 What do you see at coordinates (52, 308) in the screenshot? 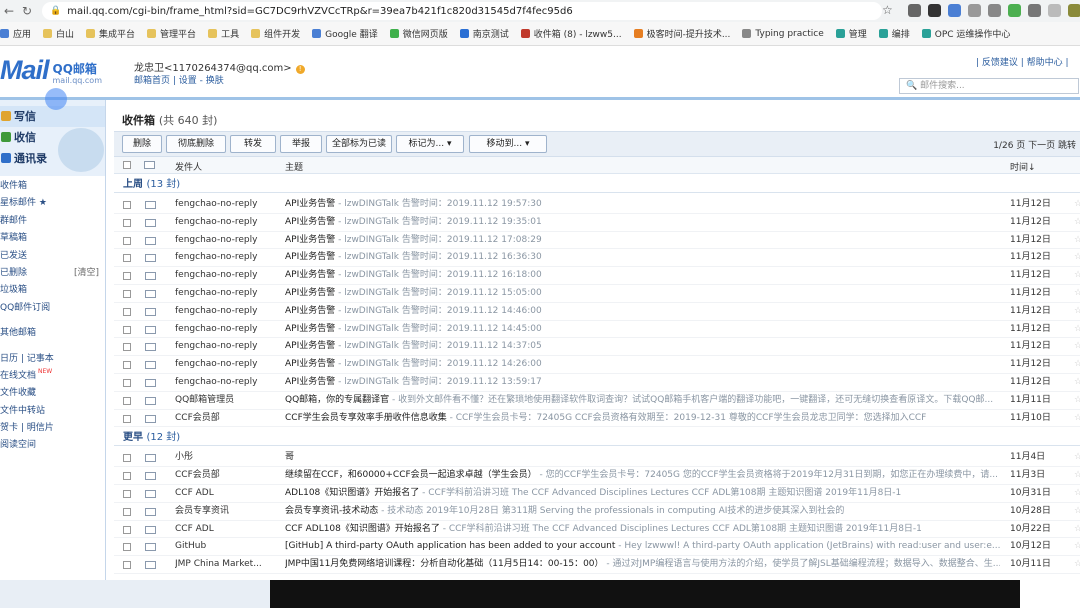
I see `sidebar-folder-item: QQ邮件订阅` at bounding box center [52, 308].